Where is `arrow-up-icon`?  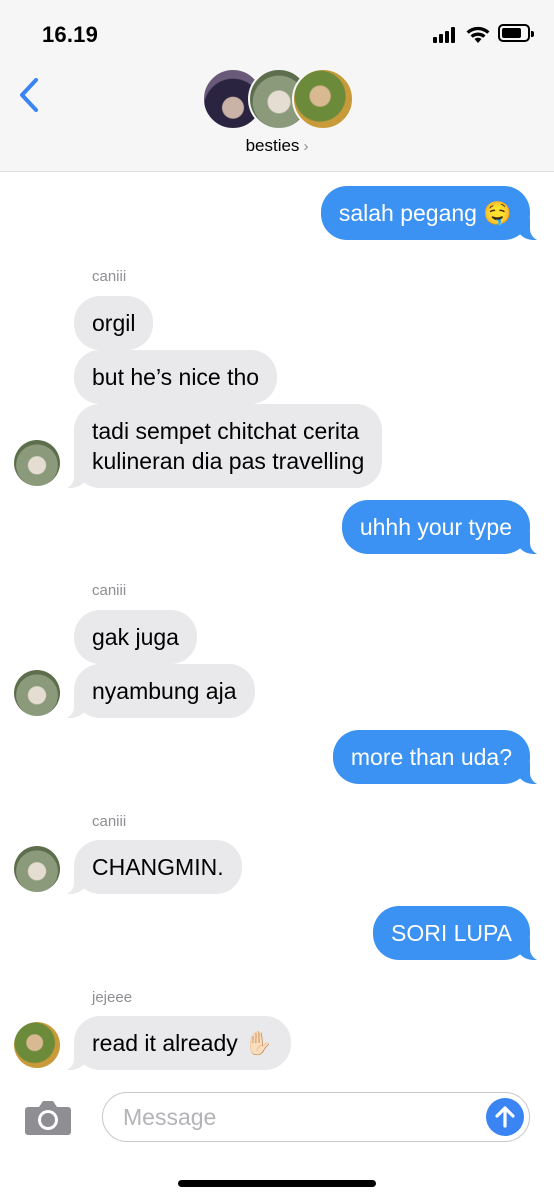
arrow-up-icon is located at coordinates (505, 1117).